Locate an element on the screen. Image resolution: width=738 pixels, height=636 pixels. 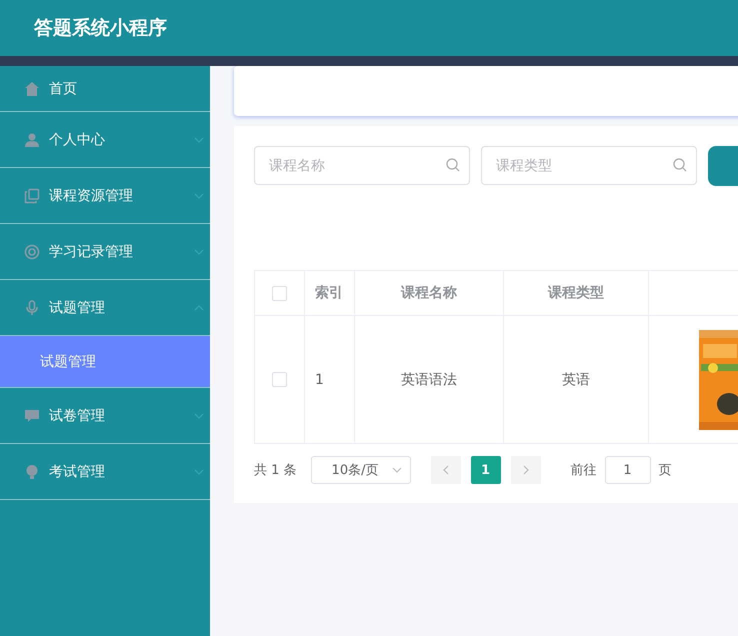
target-icon is located at coordinates (32, 252).